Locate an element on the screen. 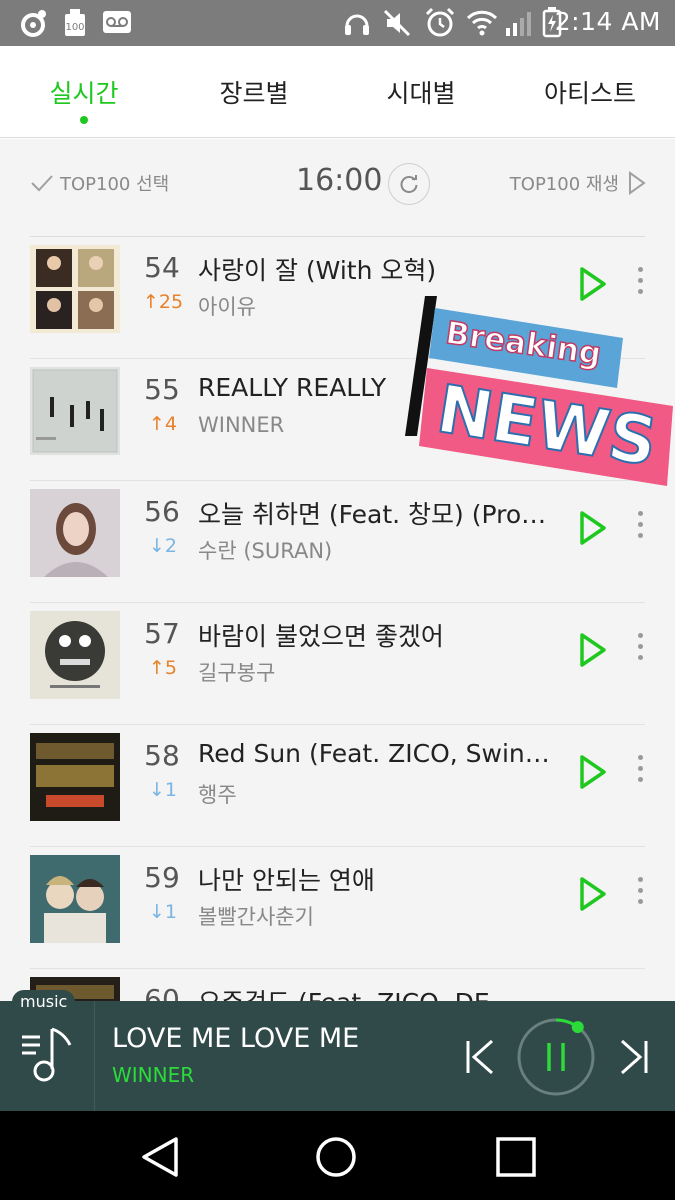 This screenshot has width=675, height=1200. refresh-icon is located at coordinates (409, 184).